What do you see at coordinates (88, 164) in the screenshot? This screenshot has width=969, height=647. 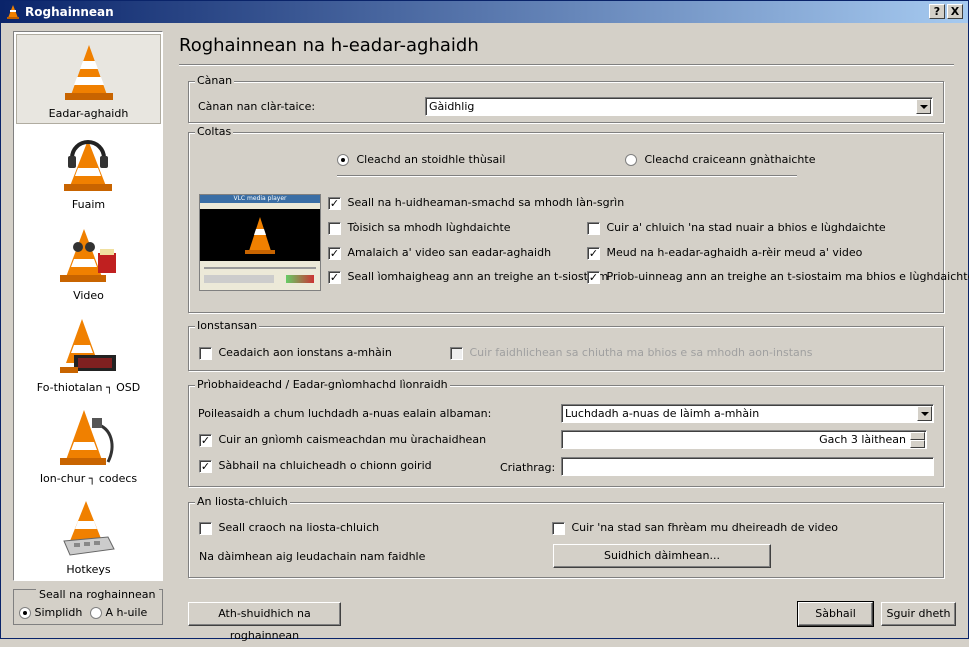 I see `headphones-cone-icon` at bounding box center [88, 164].